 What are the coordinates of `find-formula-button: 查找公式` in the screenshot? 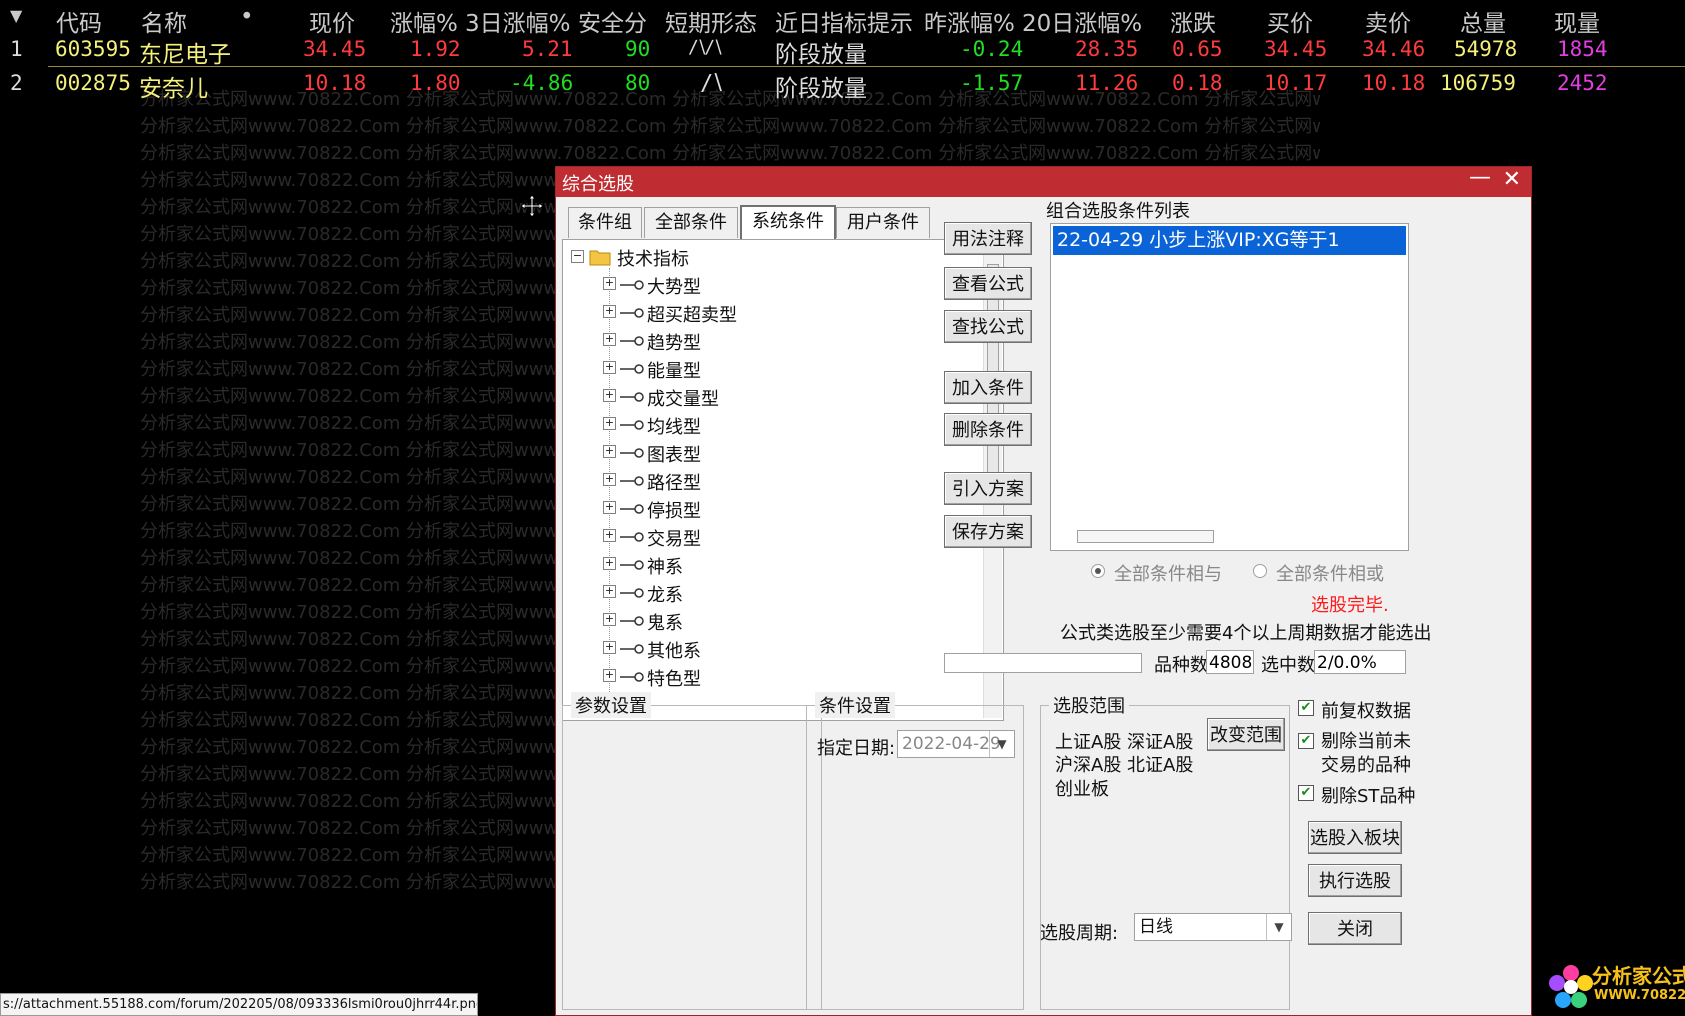 It's located at (988, 326).